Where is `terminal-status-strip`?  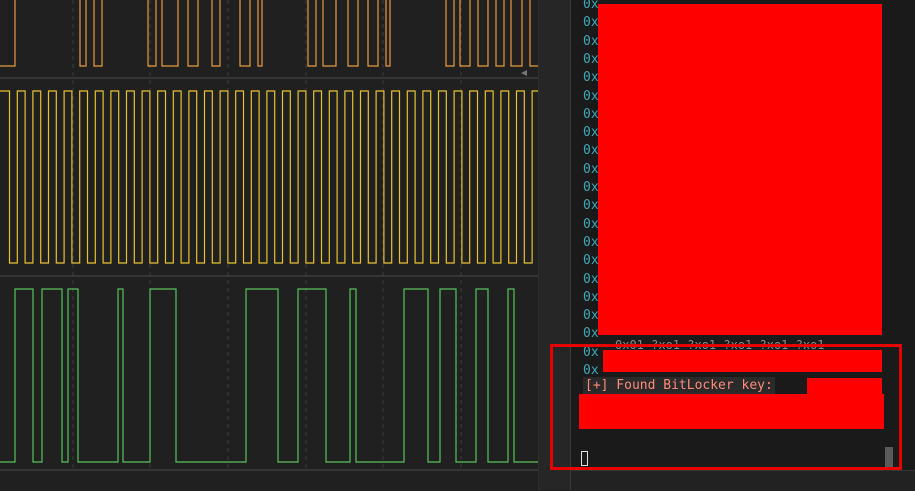 terminal-status-strip is located at coordinates (743, 480).